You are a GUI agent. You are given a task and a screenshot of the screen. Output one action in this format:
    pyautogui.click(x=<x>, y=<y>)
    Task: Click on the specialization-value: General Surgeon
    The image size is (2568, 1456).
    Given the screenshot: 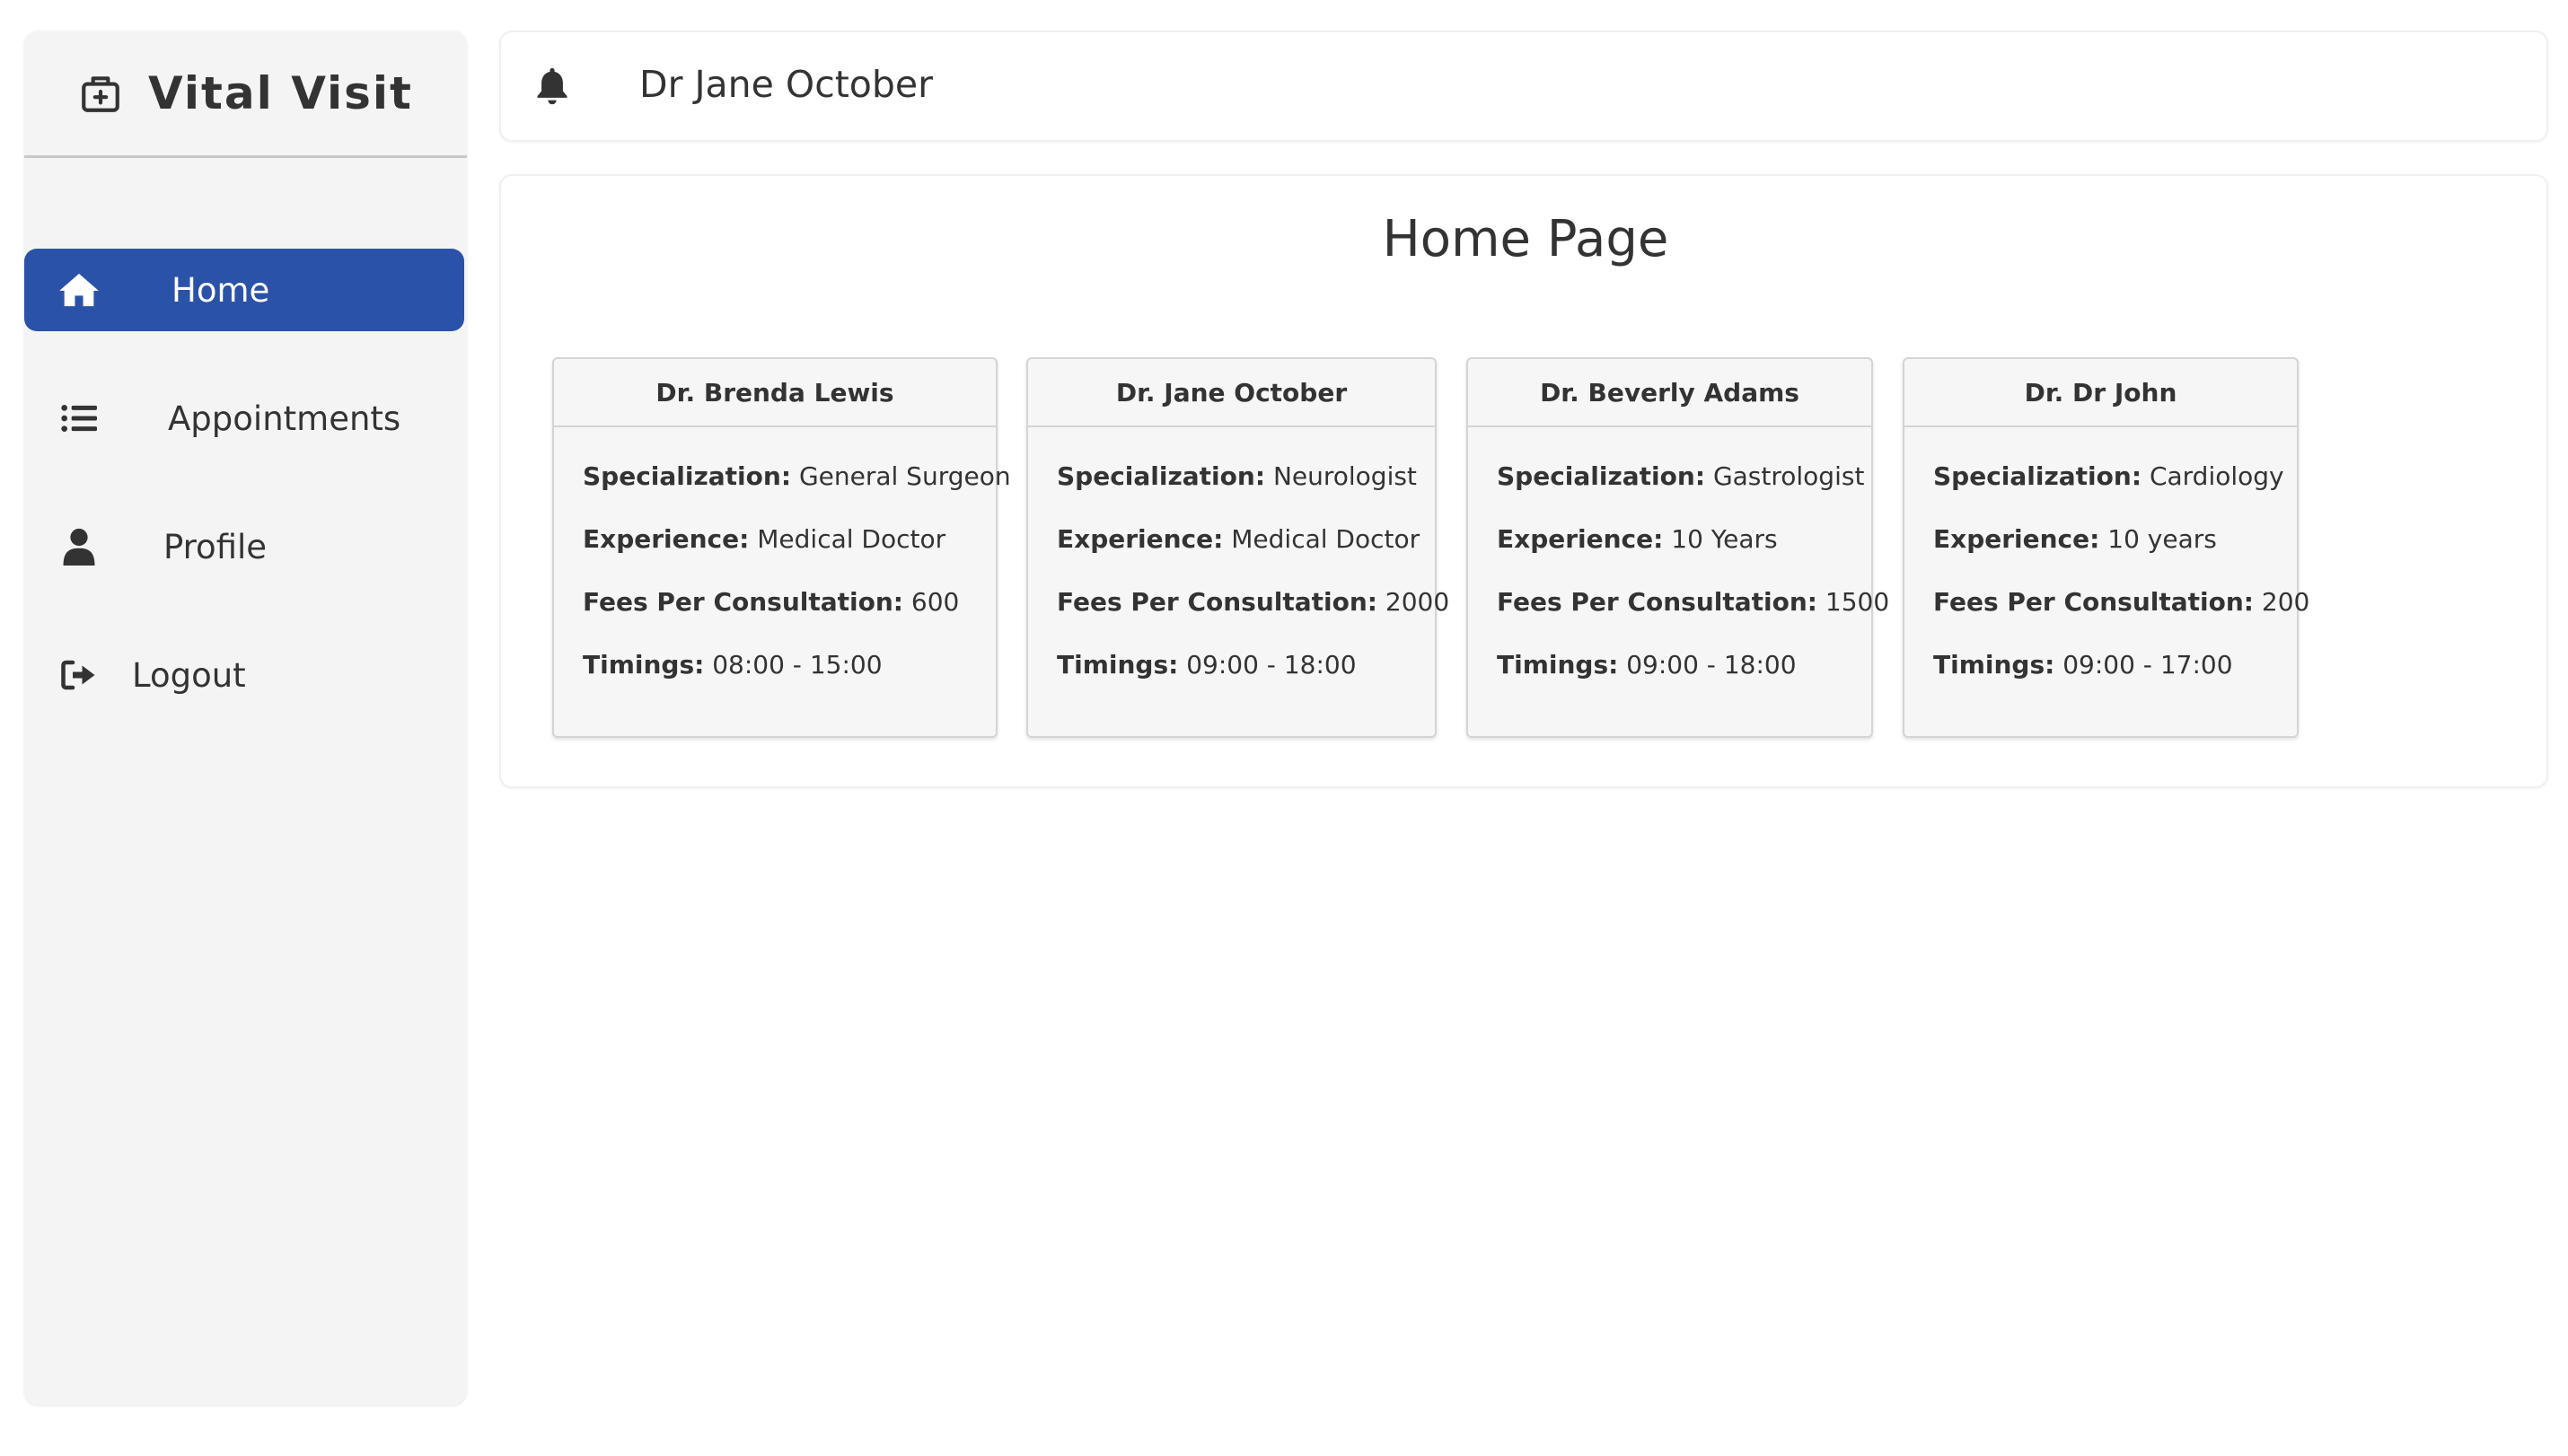 What is the action you would take?
    pyautogui.click(x=904, y=476)
    